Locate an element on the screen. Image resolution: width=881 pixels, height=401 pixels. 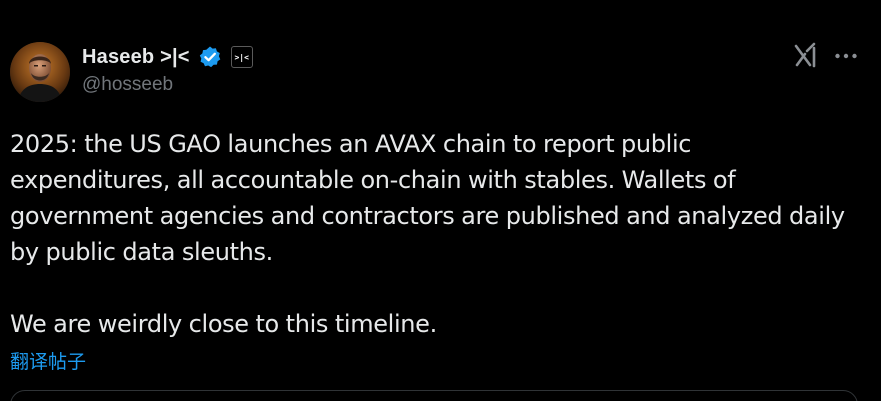
more-options-icon is located at coordinates (846, 56).